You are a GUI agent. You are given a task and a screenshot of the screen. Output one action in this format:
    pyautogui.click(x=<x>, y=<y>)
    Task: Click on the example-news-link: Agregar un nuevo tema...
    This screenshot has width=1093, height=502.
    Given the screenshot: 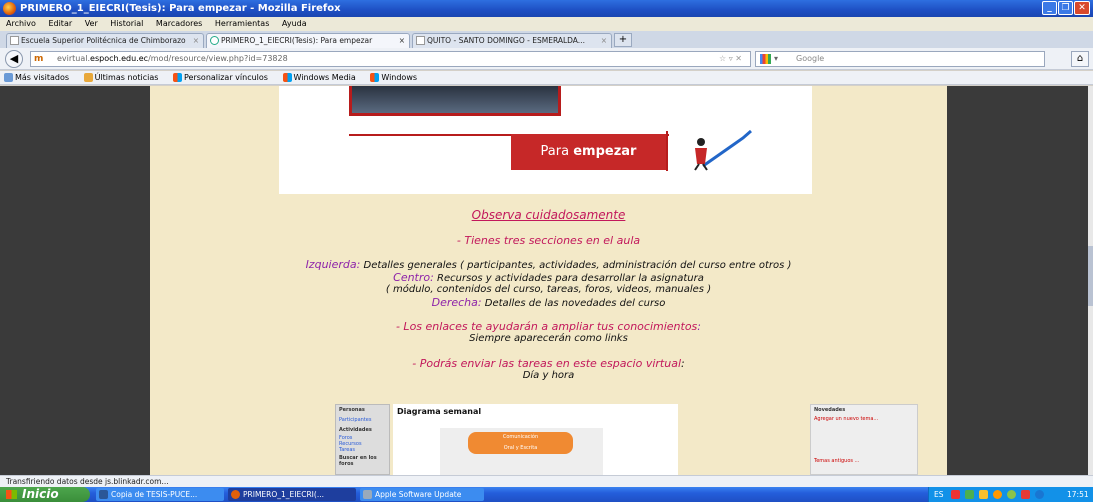 What is the action you would take?
    pyautogui.click(x=846, y=419)
    